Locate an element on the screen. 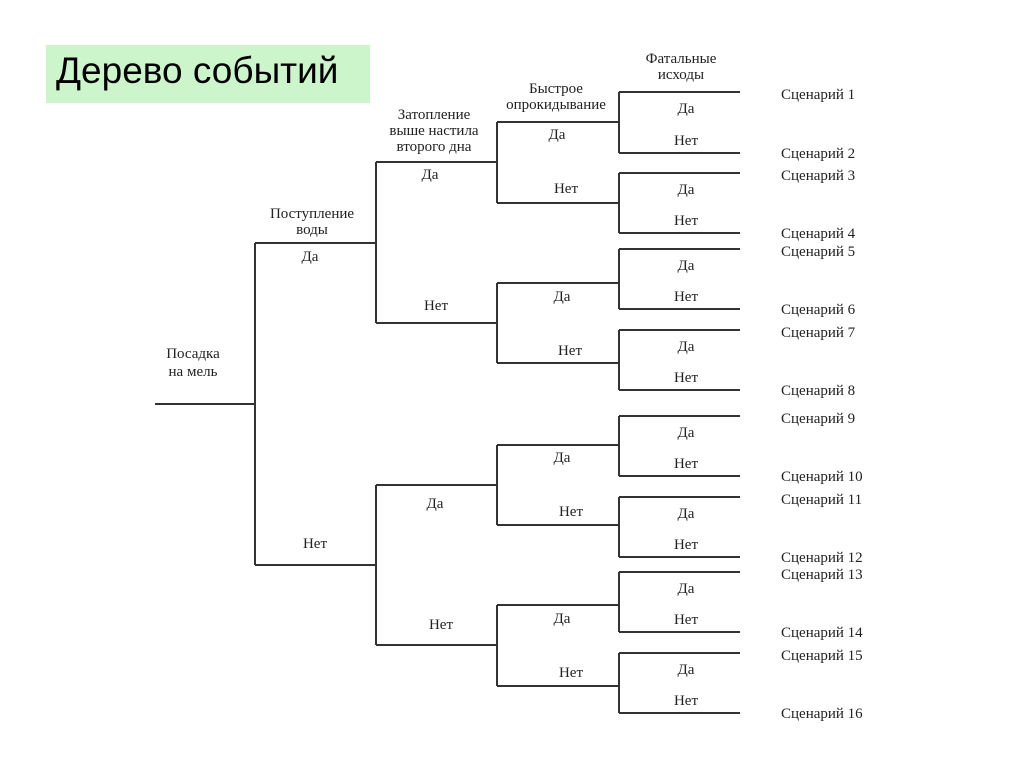 The height and width of the screenshot is (768, 1024). scenario-label: Сценарий 15 is located at coordinates (822, 656).